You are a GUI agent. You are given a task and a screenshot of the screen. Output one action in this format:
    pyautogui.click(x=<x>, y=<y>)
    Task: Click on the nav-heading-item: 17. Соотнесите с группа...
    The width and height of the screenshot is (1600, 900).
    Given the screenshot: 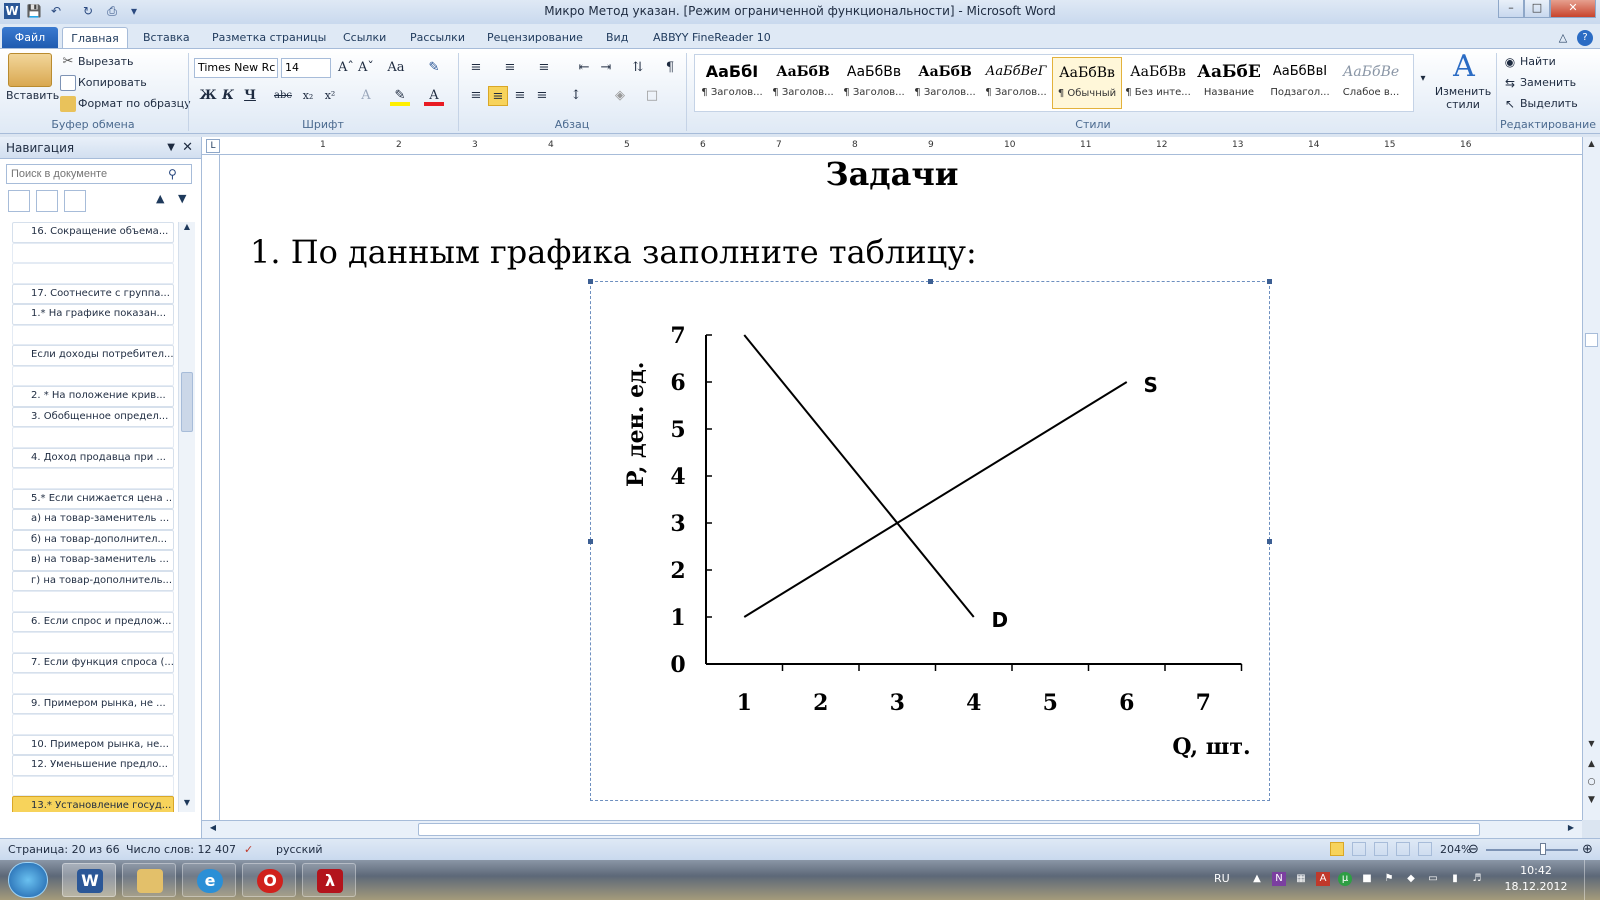 What is the action you would take?
    pyautogui.click(x=93, y=293)
    